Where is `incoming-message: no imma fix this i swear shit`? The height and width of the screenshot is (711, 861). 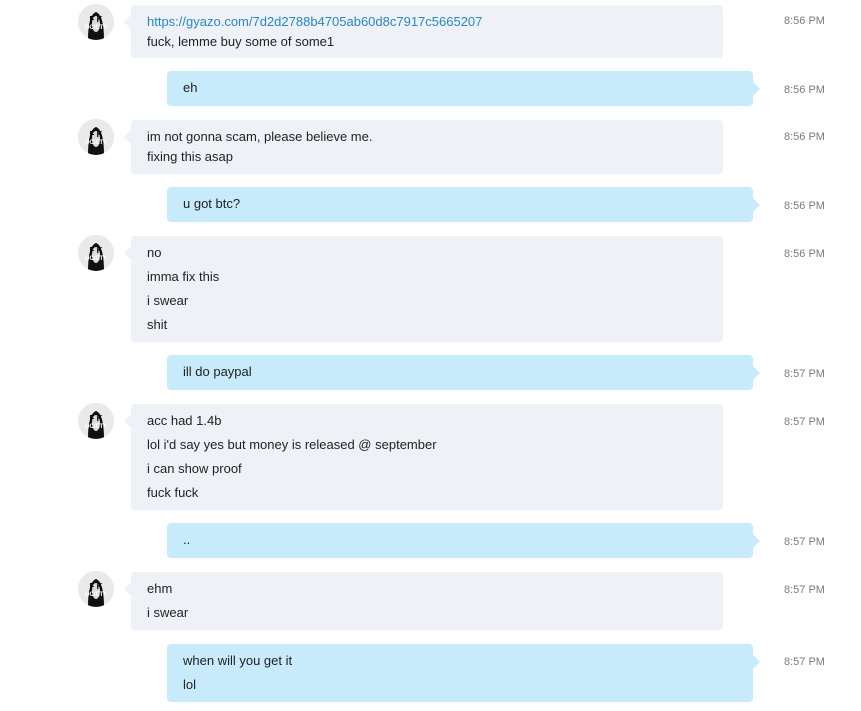
incoming-message: no imma fix this i swear shit is located at coordinates (423, 289).